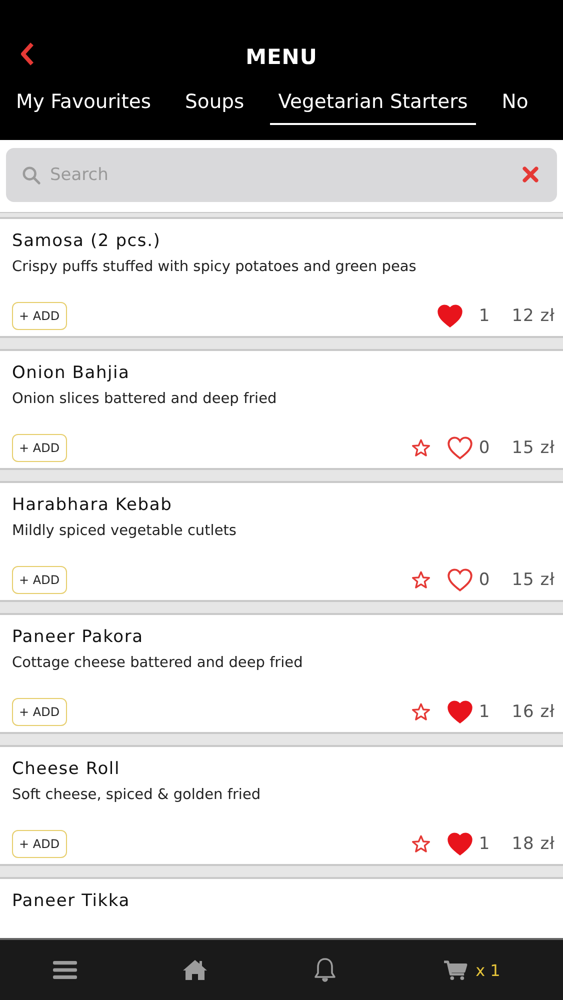 This screenshot has width=563, height=1000. What do you see at coordinates (373, 106) in the screenshot?
I see `category-tab: Vegetarian Starters` at bounding box center [373, 106].